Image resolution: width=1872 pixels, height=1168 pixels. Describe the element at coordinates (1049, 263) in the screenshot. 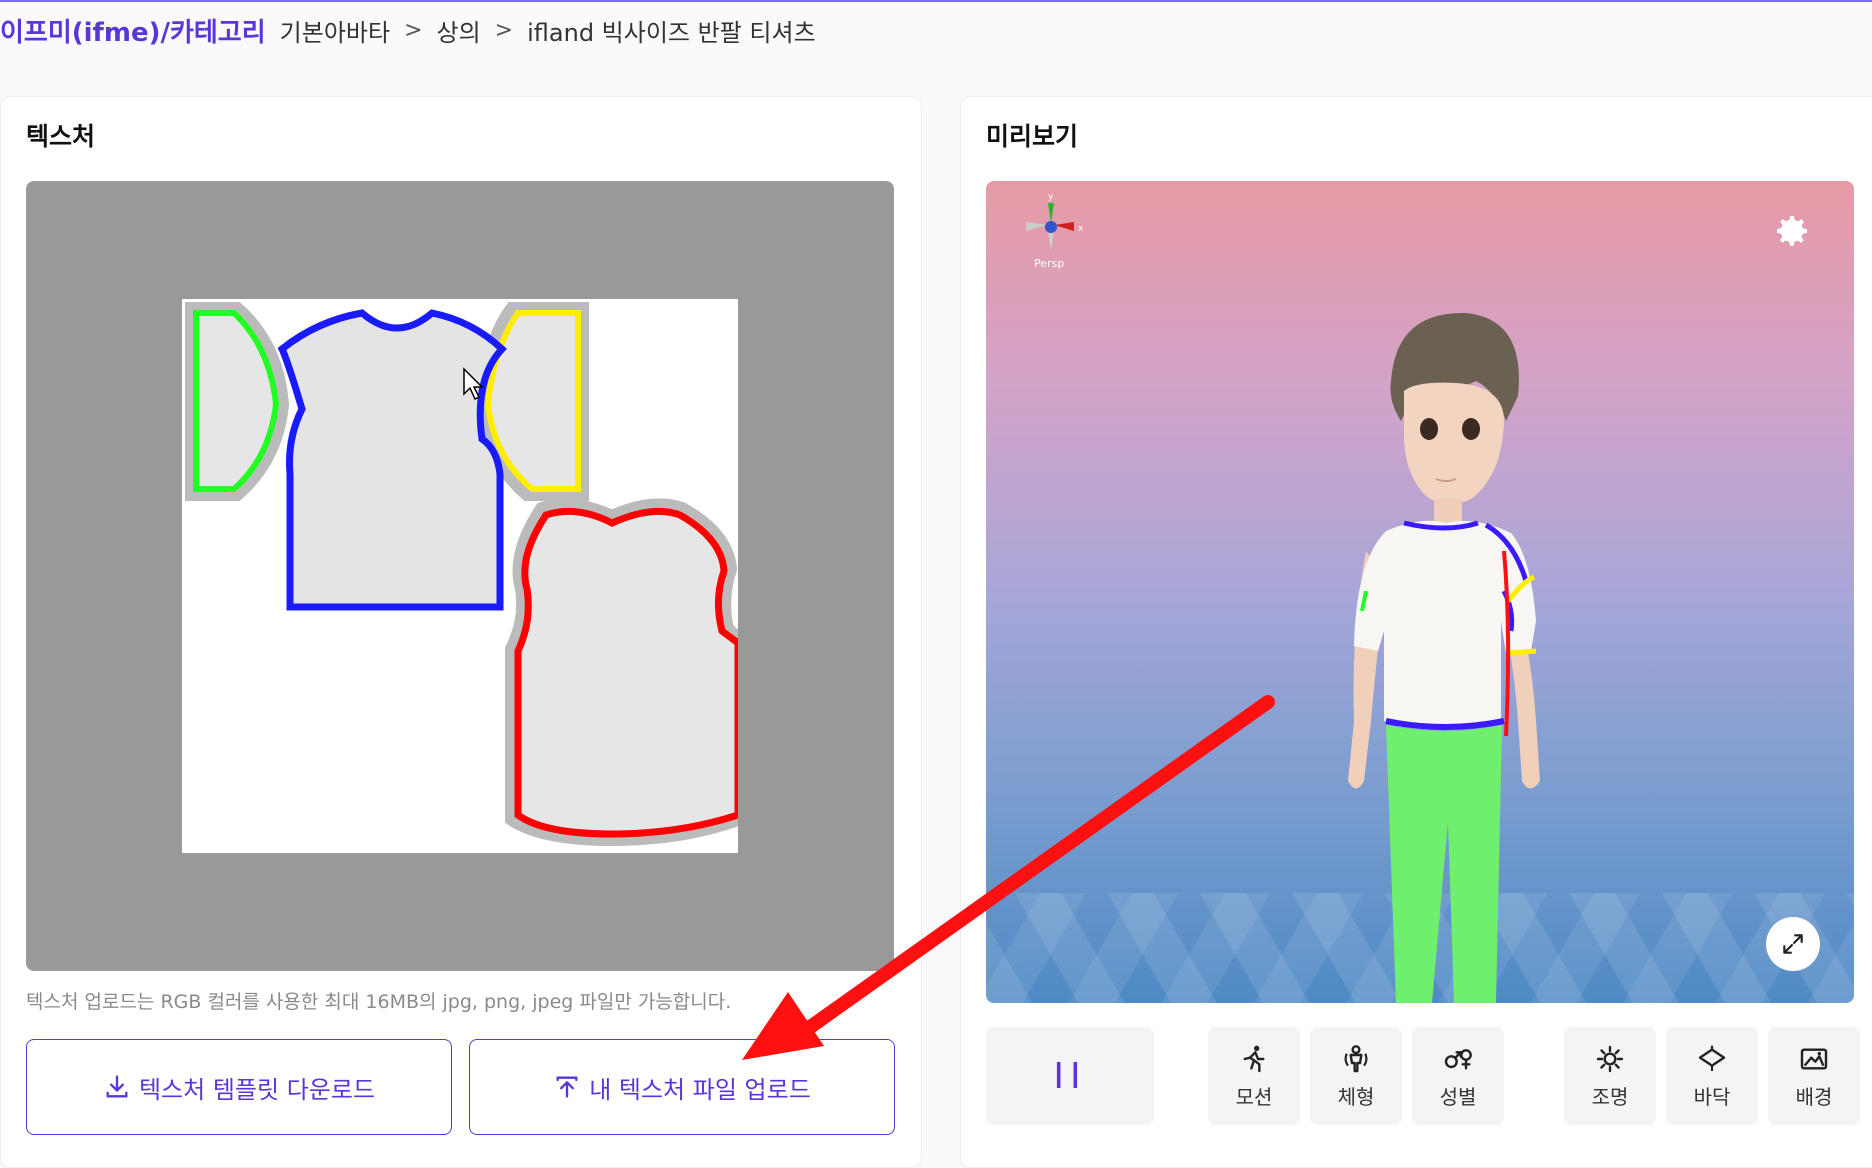

I see `gizmo-persp-label: Persp` at that location.